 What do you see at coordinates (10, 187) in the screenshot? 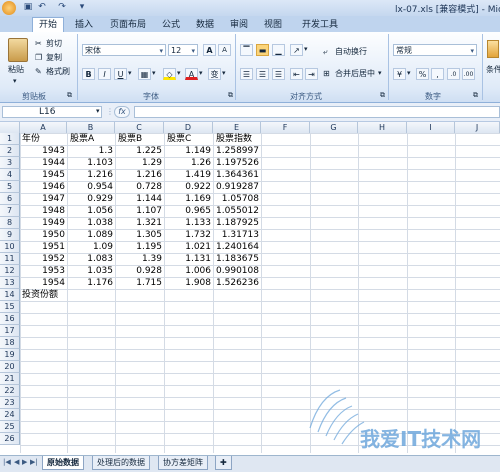
I see `row-header: 5` at bounding box center [10, 187].